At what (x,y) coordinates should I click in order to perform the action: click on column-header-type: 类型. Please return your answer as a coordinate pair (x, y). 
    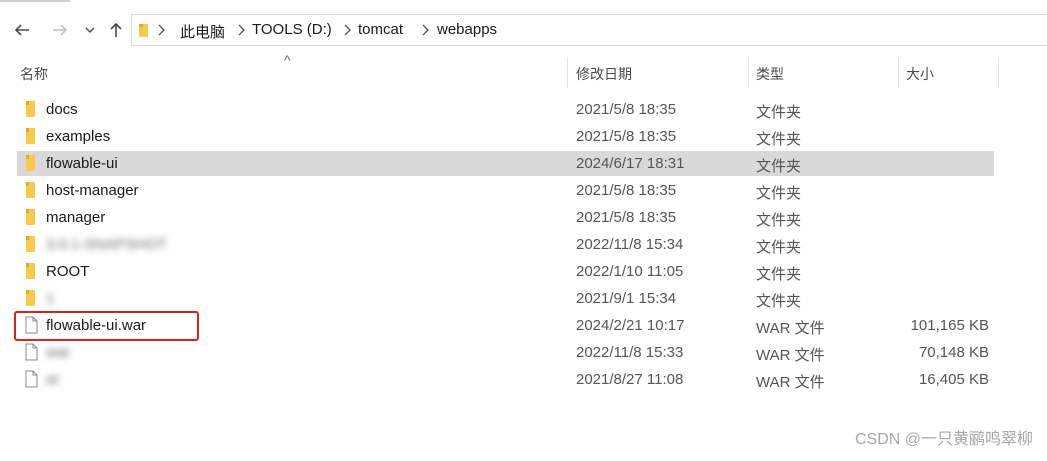
    Looking at the image, I should click on (770, 74).